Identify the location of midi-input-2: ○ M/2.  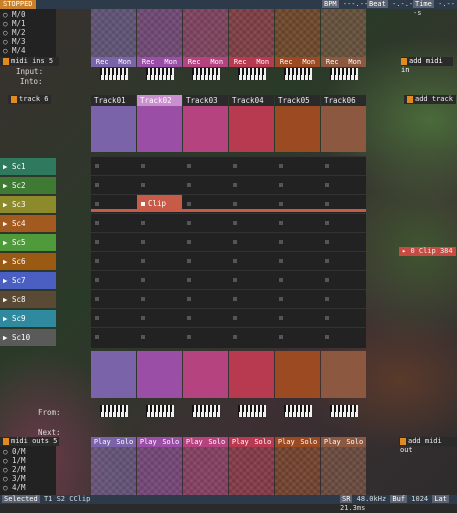
(14, 33).